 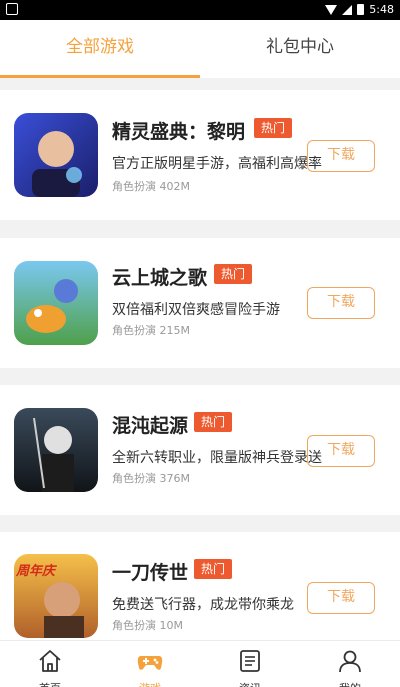 I want to click on tab-indicator, so click(x=100, y=76).